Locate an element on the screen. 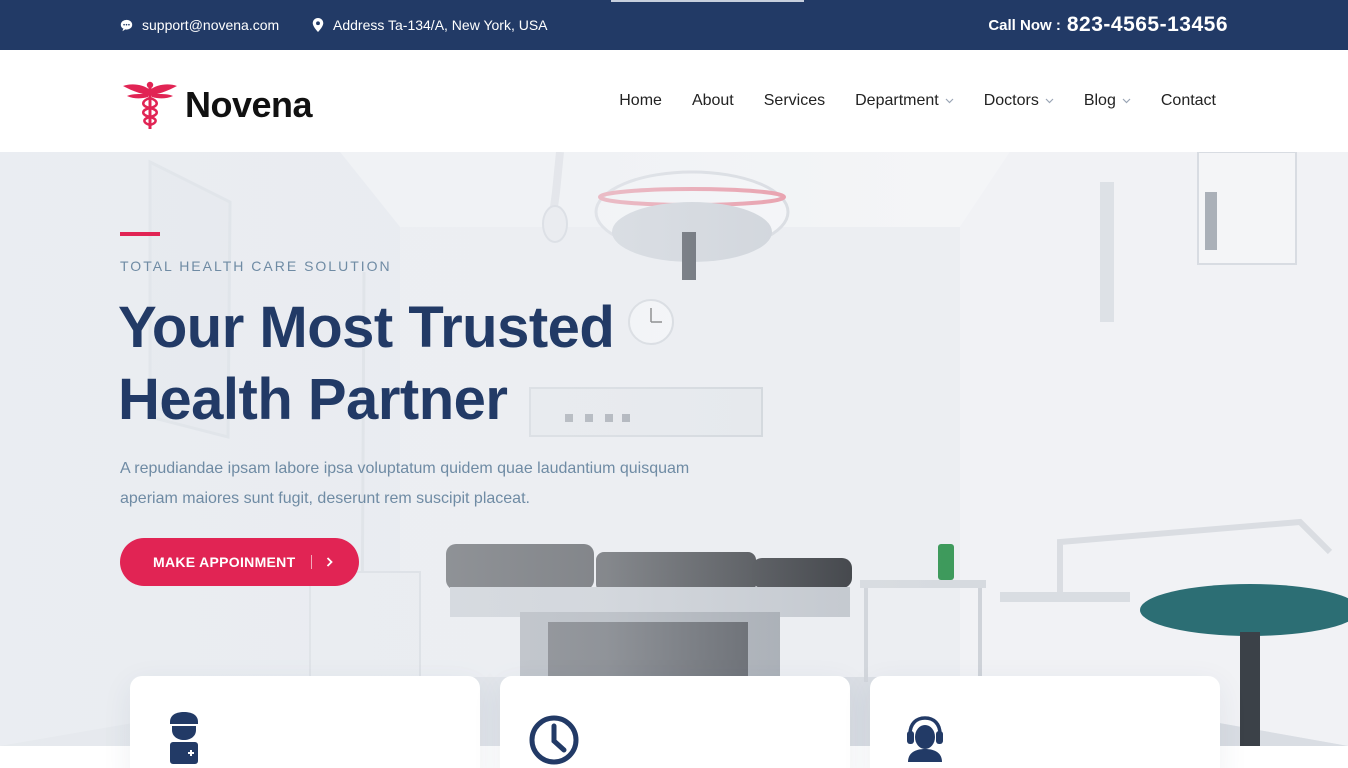  hero-headline: Your Most Trusted Health Partner is located at coordinates (418, 364).